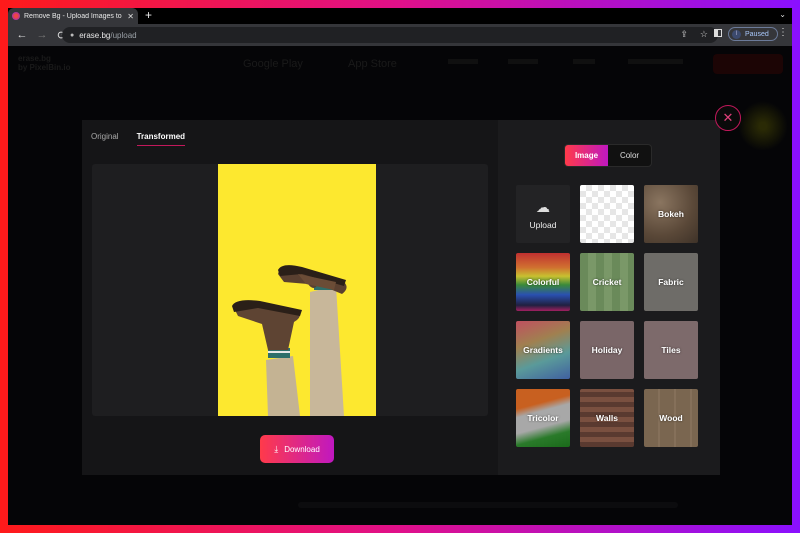  Describe the element at coordinates (782, 14) in the screenshot. I see `tab-search-icon: ⌄` at that location.